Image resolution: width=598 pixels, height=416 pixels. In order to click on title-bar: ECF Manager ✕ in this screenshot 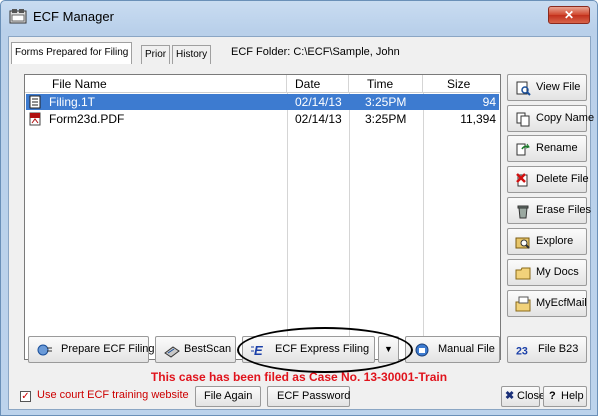, I will do `click(299, 16)`.